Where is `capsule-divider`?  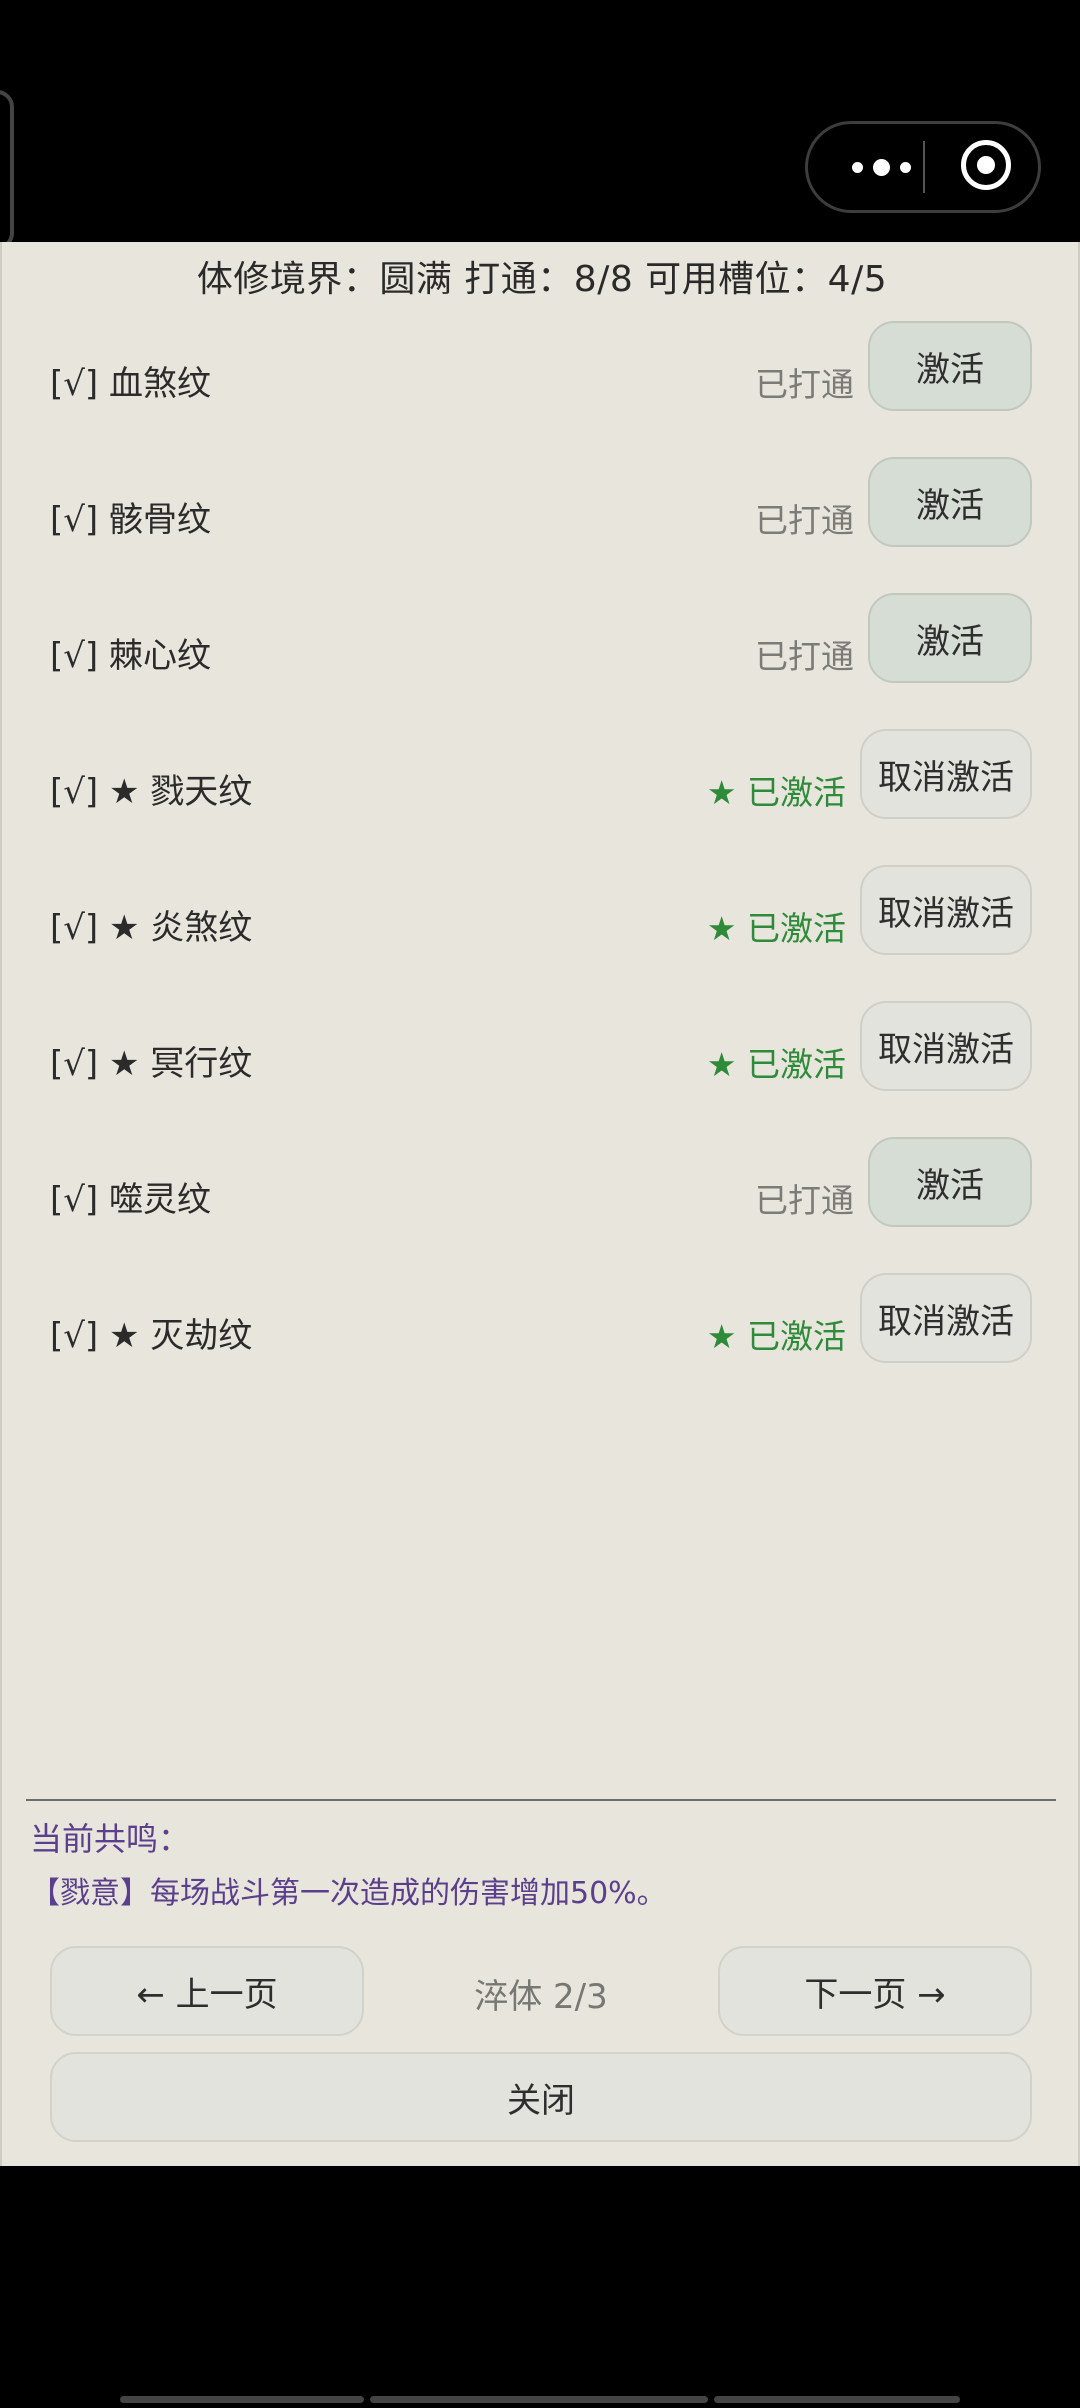 capsule-divider is located at coordinates (924, 167).